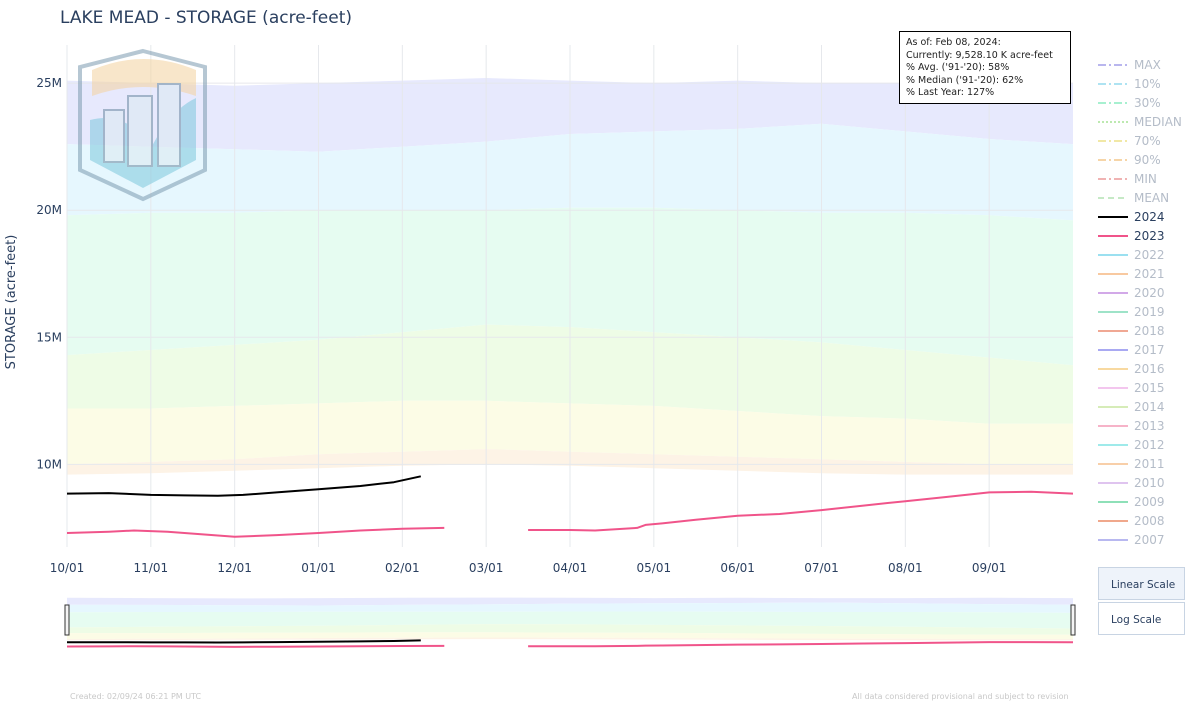 This screenshot has height=701, width=1200. I want to click on y-axis-ticks: 10M 15M 20M 25M, so click(49, 273).